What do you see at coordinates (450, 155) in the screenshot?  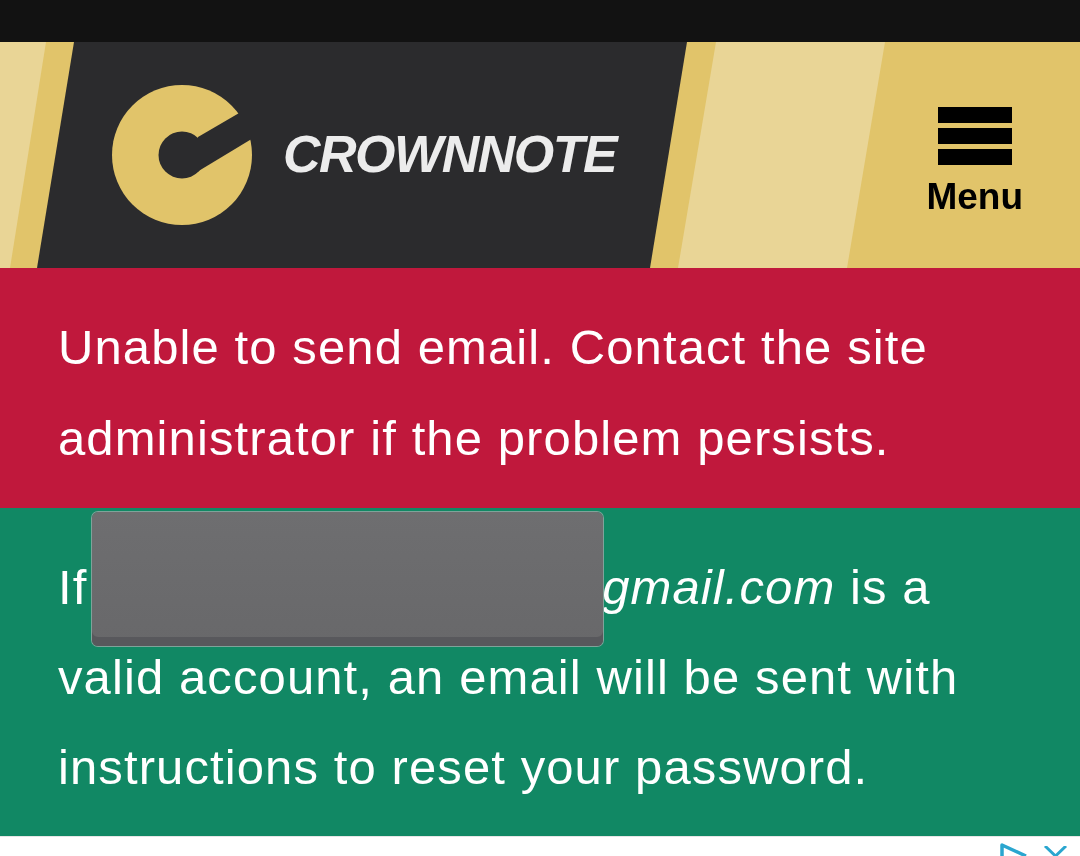 I see `brand-name: CROWNNOTE` at bounding box center [450, 155].